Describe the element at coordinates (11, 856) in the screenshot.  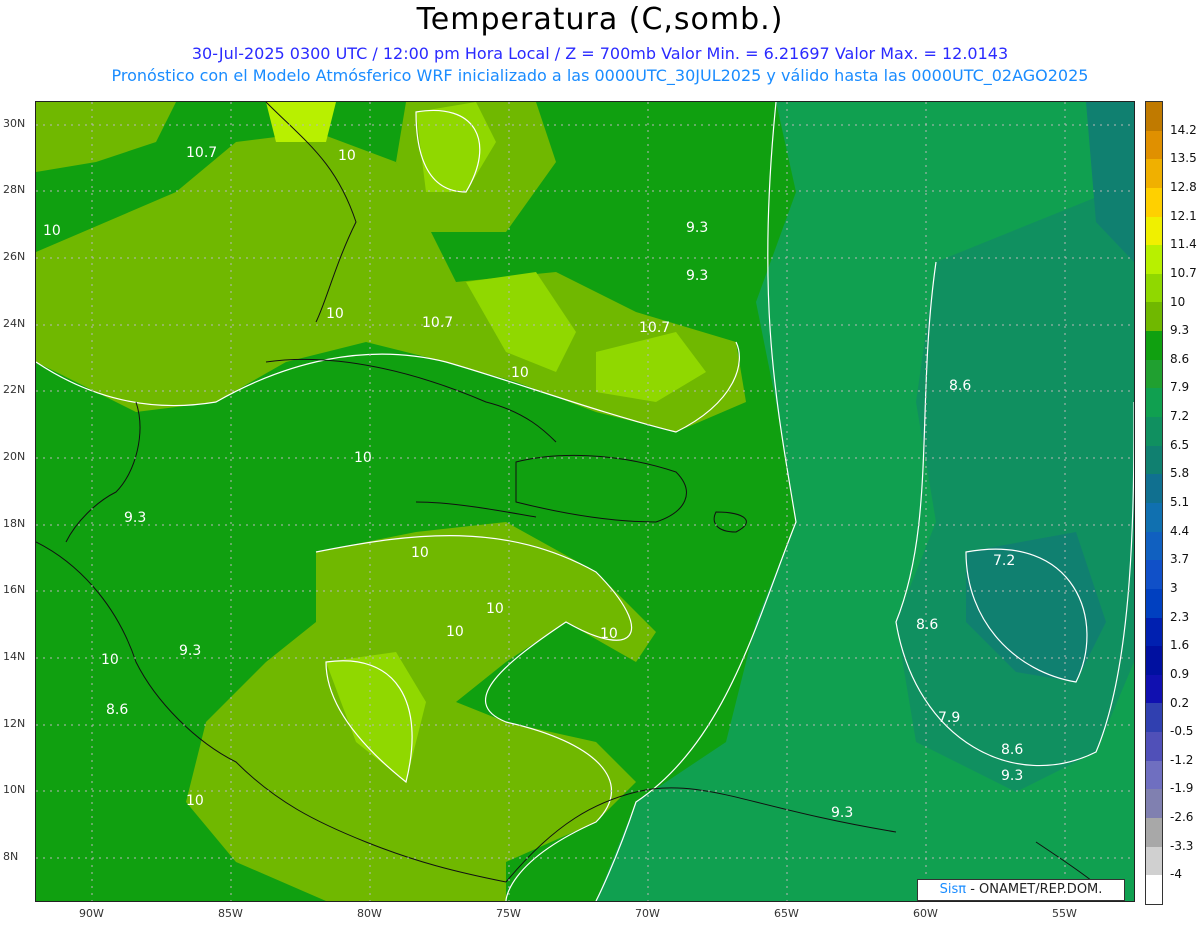
I see `lat-label: 8N` at that location.